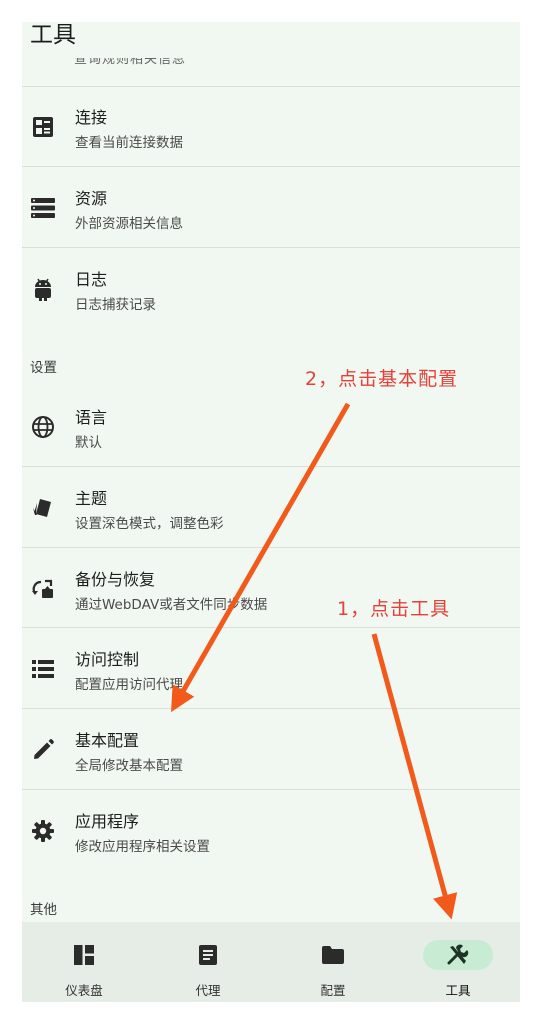 The image size is (542, 1024). What do you see at coordinates (458, 990) in the screenshot?
I see `nav-label: 工具` at bounding box center [458, 990].